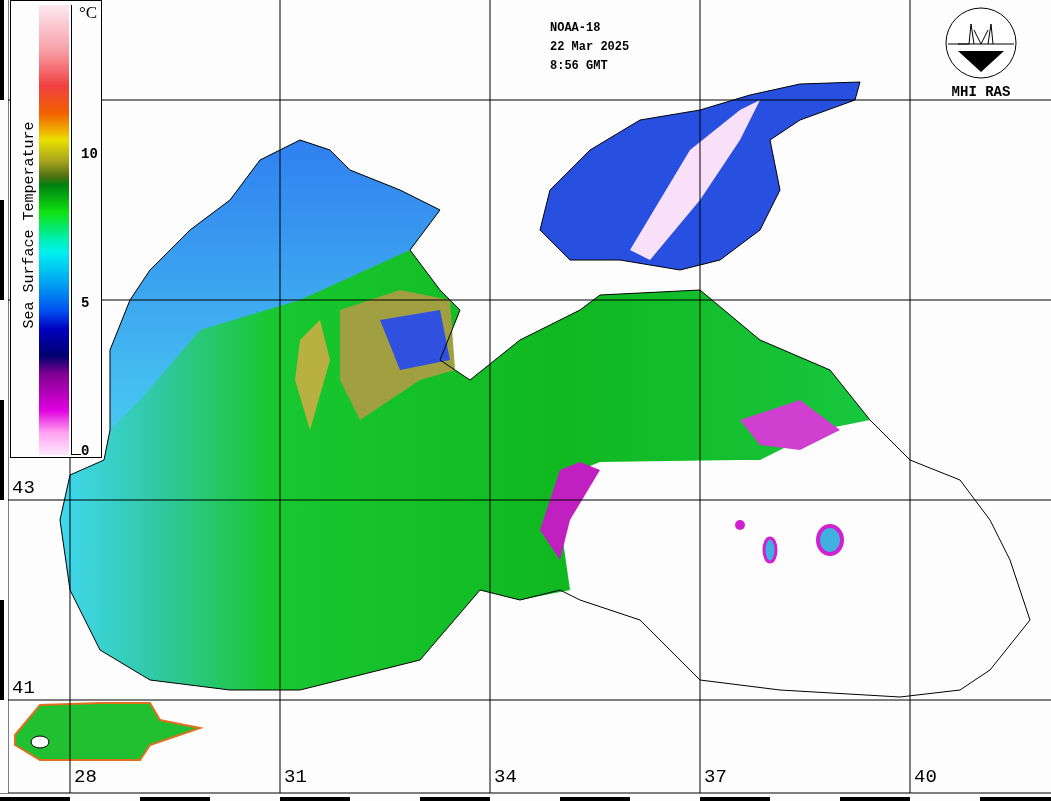 The height and width of the screenshot is (801, 1051). I want to click on longitude-label: 28, so click(85, 777).